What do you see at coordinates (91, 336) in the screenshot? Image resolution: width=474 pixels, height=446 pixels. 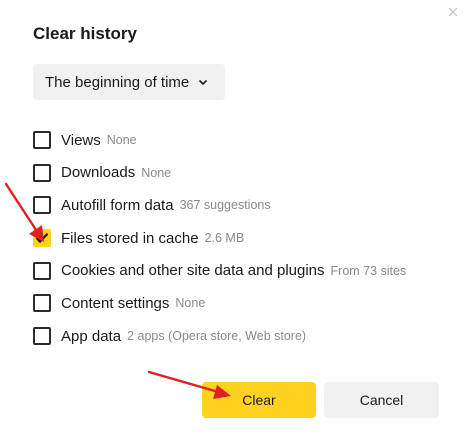 I see `item-label: App data` at bounding box center [91, 336].